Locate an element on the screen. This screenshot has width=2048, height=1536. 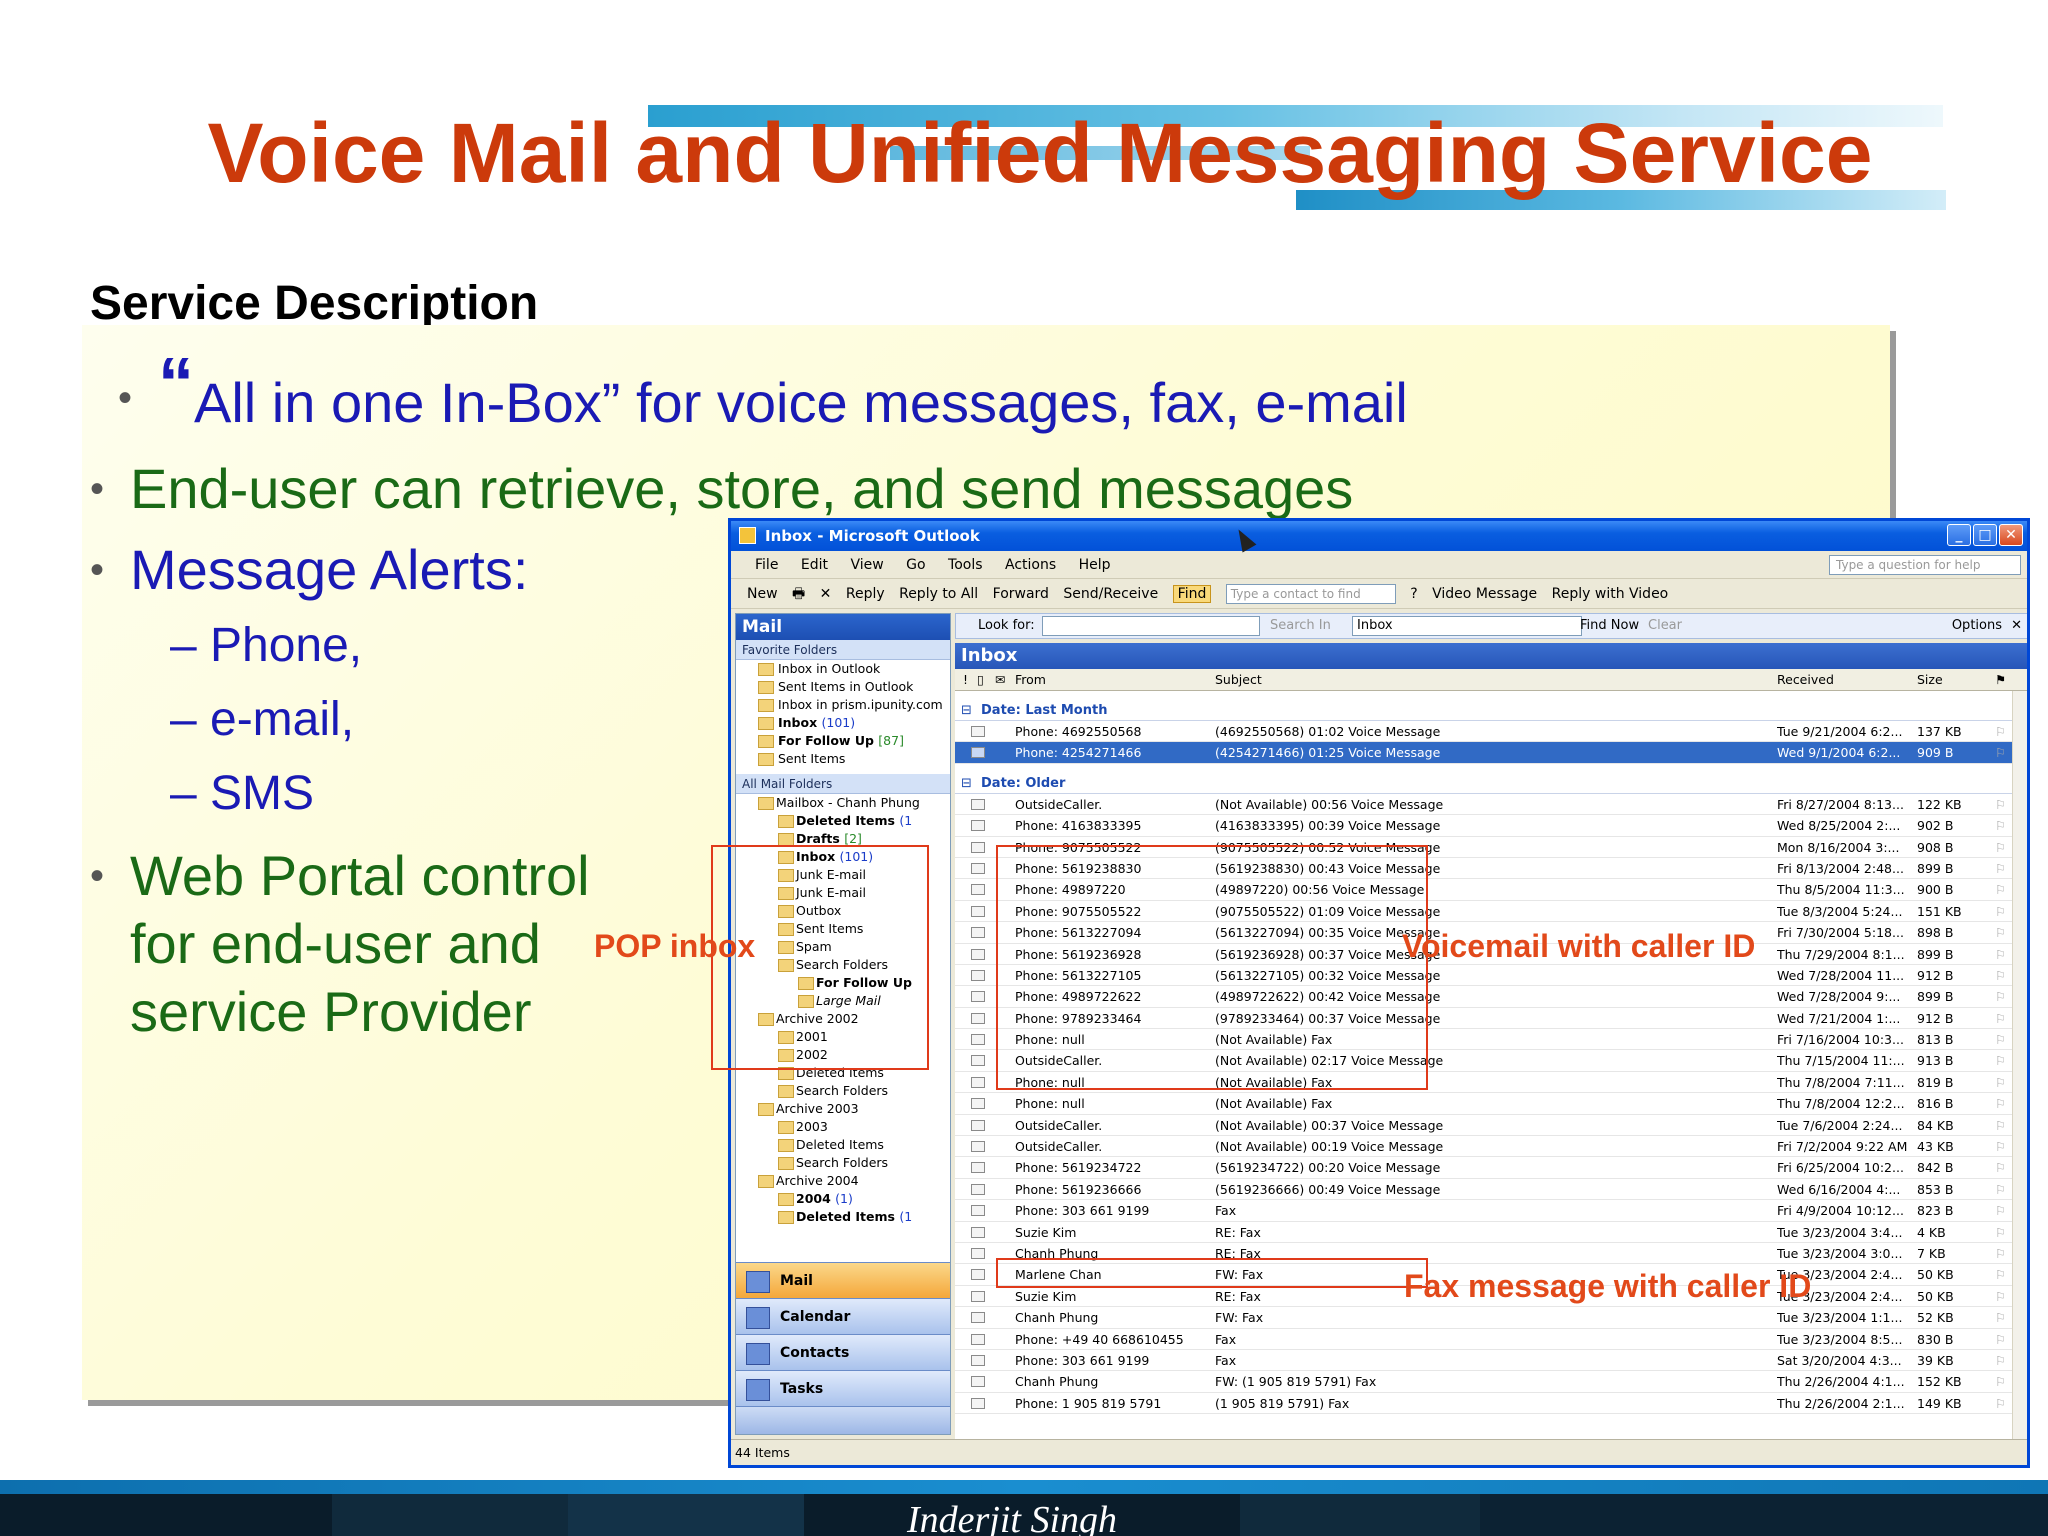
search-in-value: Inbox is located at coordinates (1467, 626).